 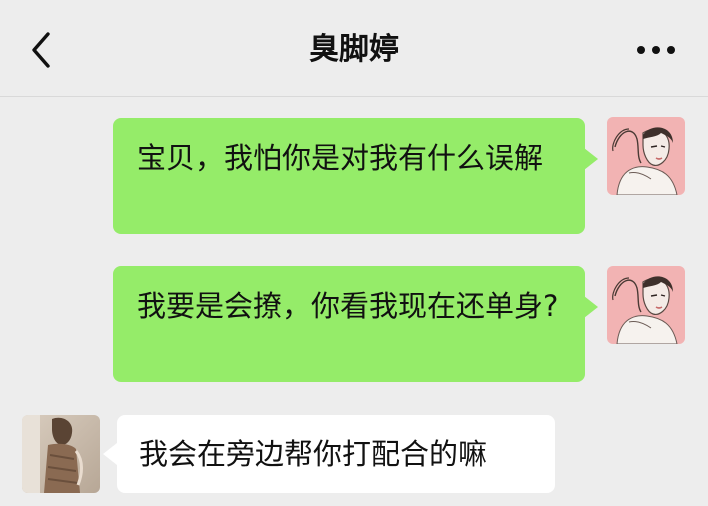 I want to click on ellipsis-icon, so click(x=656, y=50).